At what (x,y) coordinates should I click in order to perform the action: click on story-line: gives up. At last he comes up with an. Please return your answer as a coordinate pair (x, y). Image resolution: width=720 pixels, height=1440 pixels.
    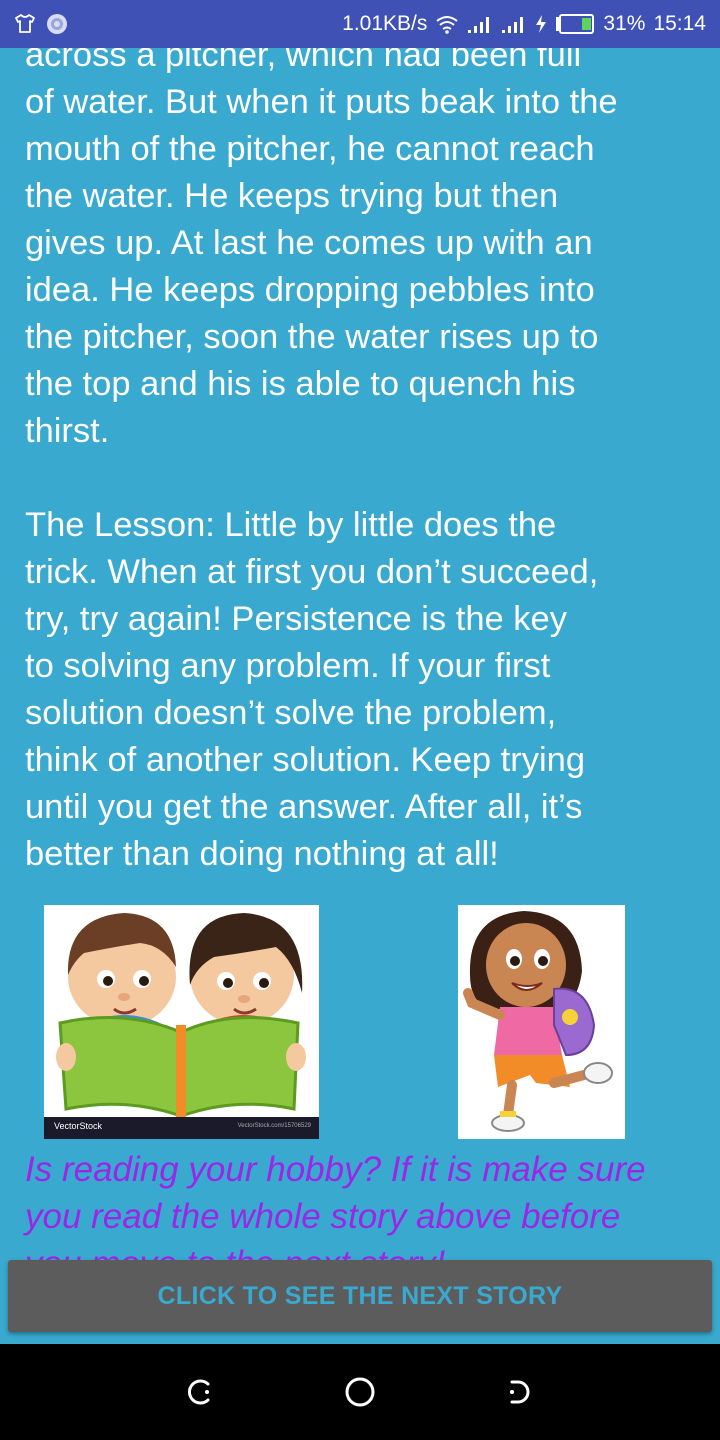
    Looking at the image, I should click on (309, 243).